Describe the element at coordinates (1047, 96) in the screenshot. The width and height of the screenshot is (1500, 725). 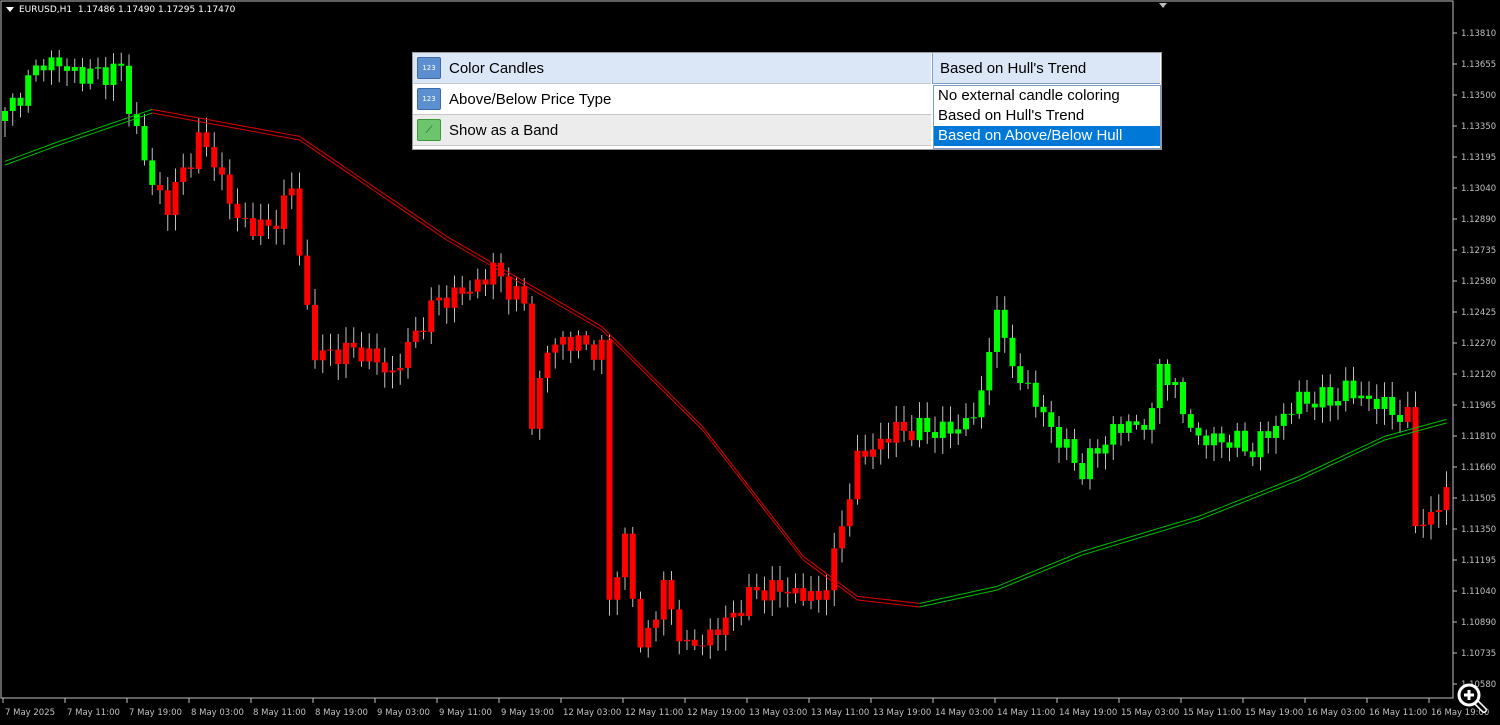
I see `option-no-coloring: No external candle coloring` at that location.